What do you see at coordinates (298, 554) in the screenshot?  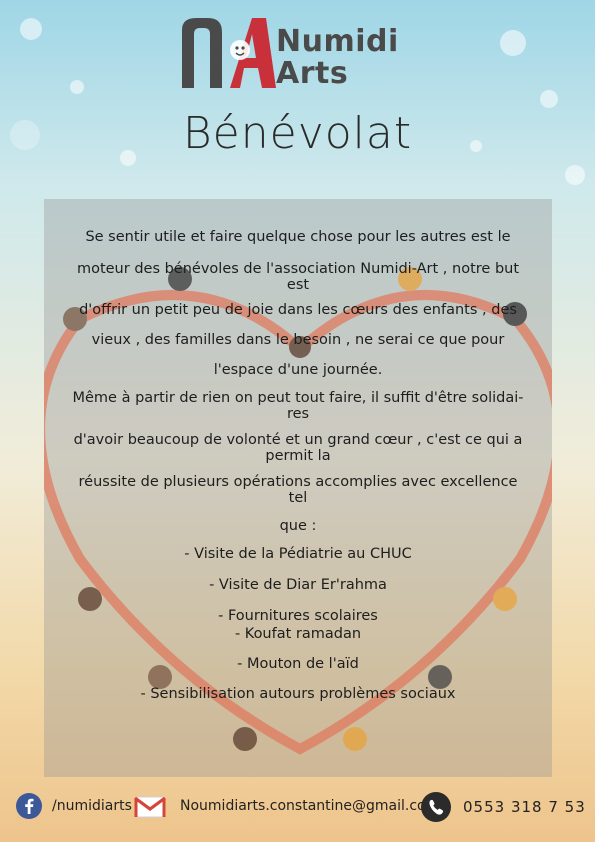 I see `activity-item: - Visite de la Pédiatrie au CHUC` at bounding box center [298, 554].